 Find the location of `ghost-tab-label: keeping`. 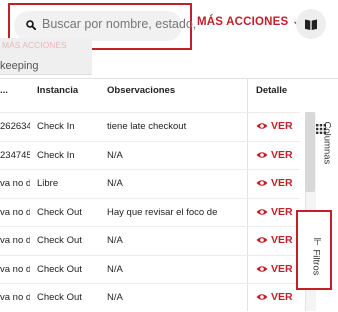

ghost-tab-label: keeping is located at coordinates (19, 66).